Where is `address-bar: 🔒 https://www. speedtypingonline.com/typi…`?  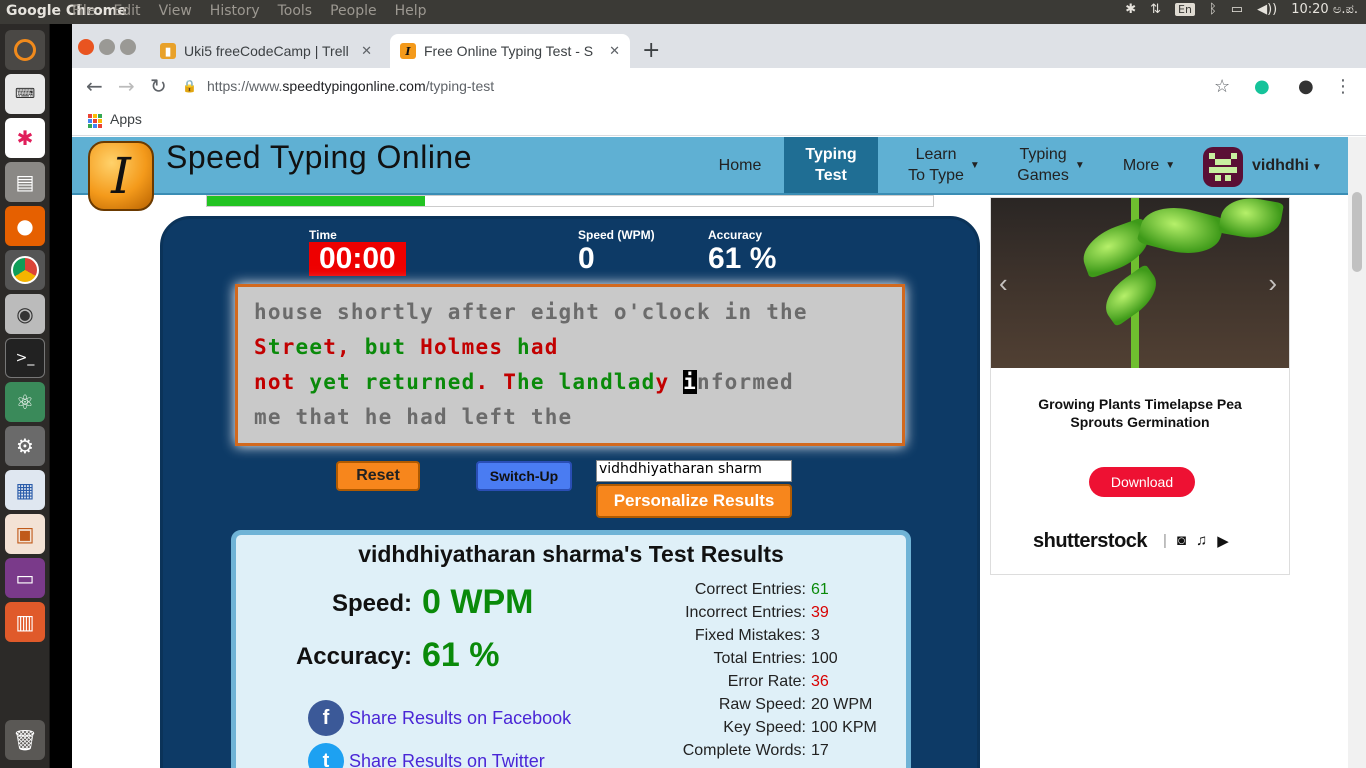 address-bar: 🔒 https://www. speedtypingonline.com/typi… is located at coordinates (719, 86).